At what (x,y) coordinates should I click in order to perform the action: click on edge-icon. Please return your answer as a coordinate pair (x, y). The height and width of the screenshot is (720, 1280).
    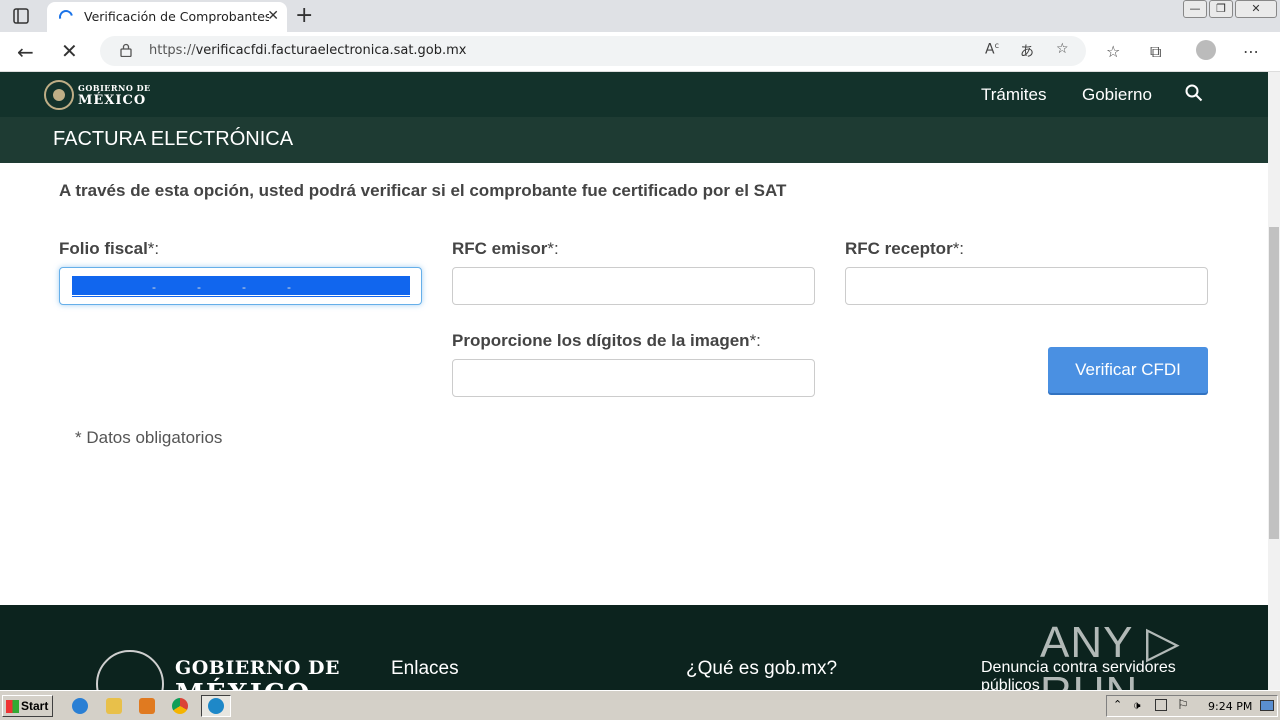
    Looking at the image, I should click on (216, 706).